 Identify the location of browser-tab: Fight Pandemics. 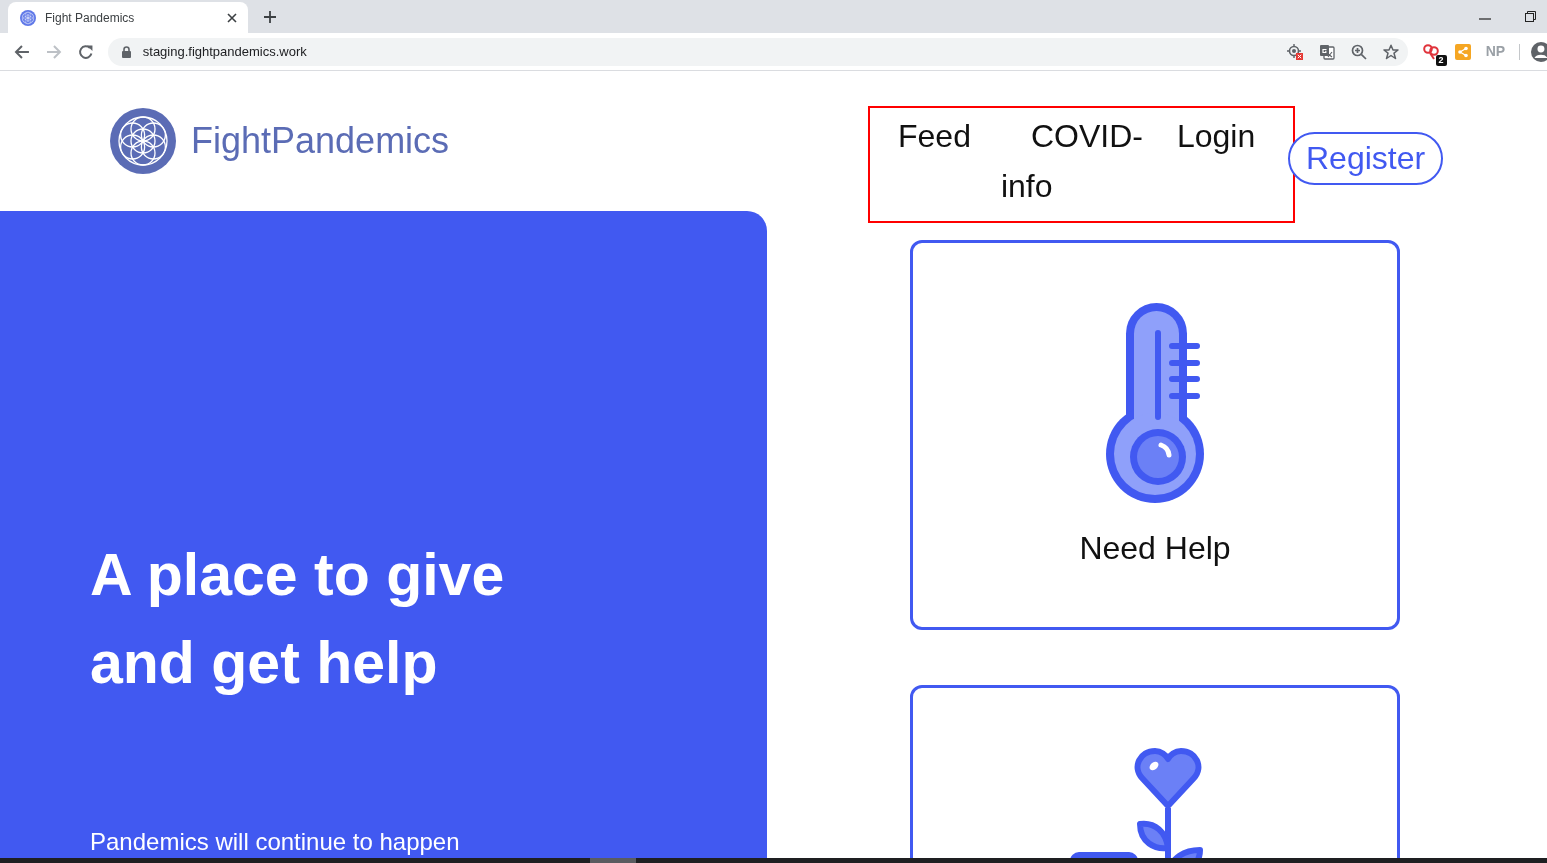
(128, 17).